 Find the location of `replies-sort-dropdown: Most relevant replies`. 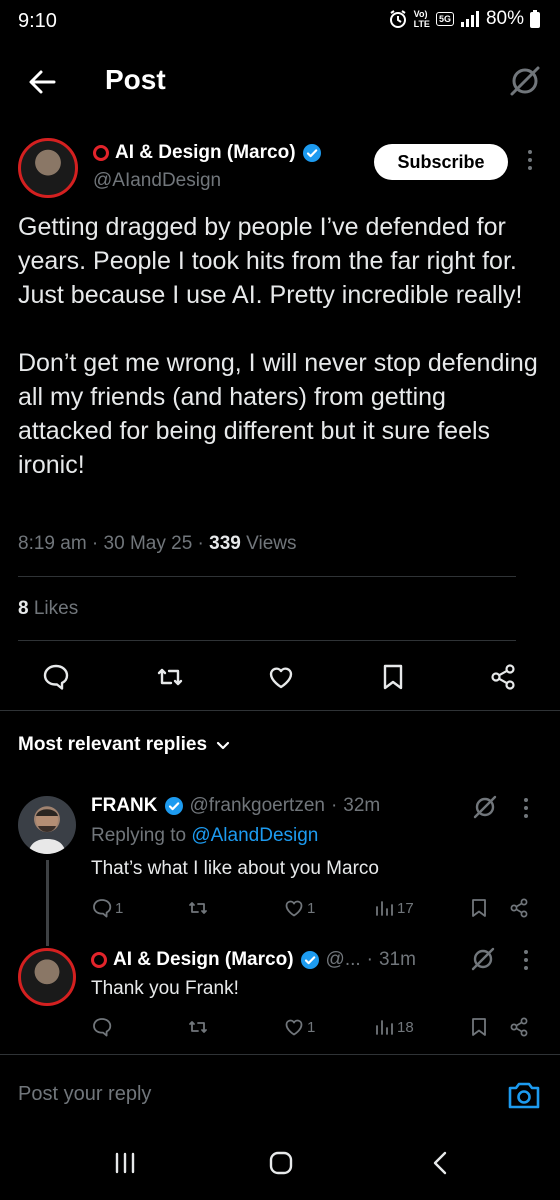

replies-sort-dropdown: Most relevant replies is located at coordinates (124, 745).